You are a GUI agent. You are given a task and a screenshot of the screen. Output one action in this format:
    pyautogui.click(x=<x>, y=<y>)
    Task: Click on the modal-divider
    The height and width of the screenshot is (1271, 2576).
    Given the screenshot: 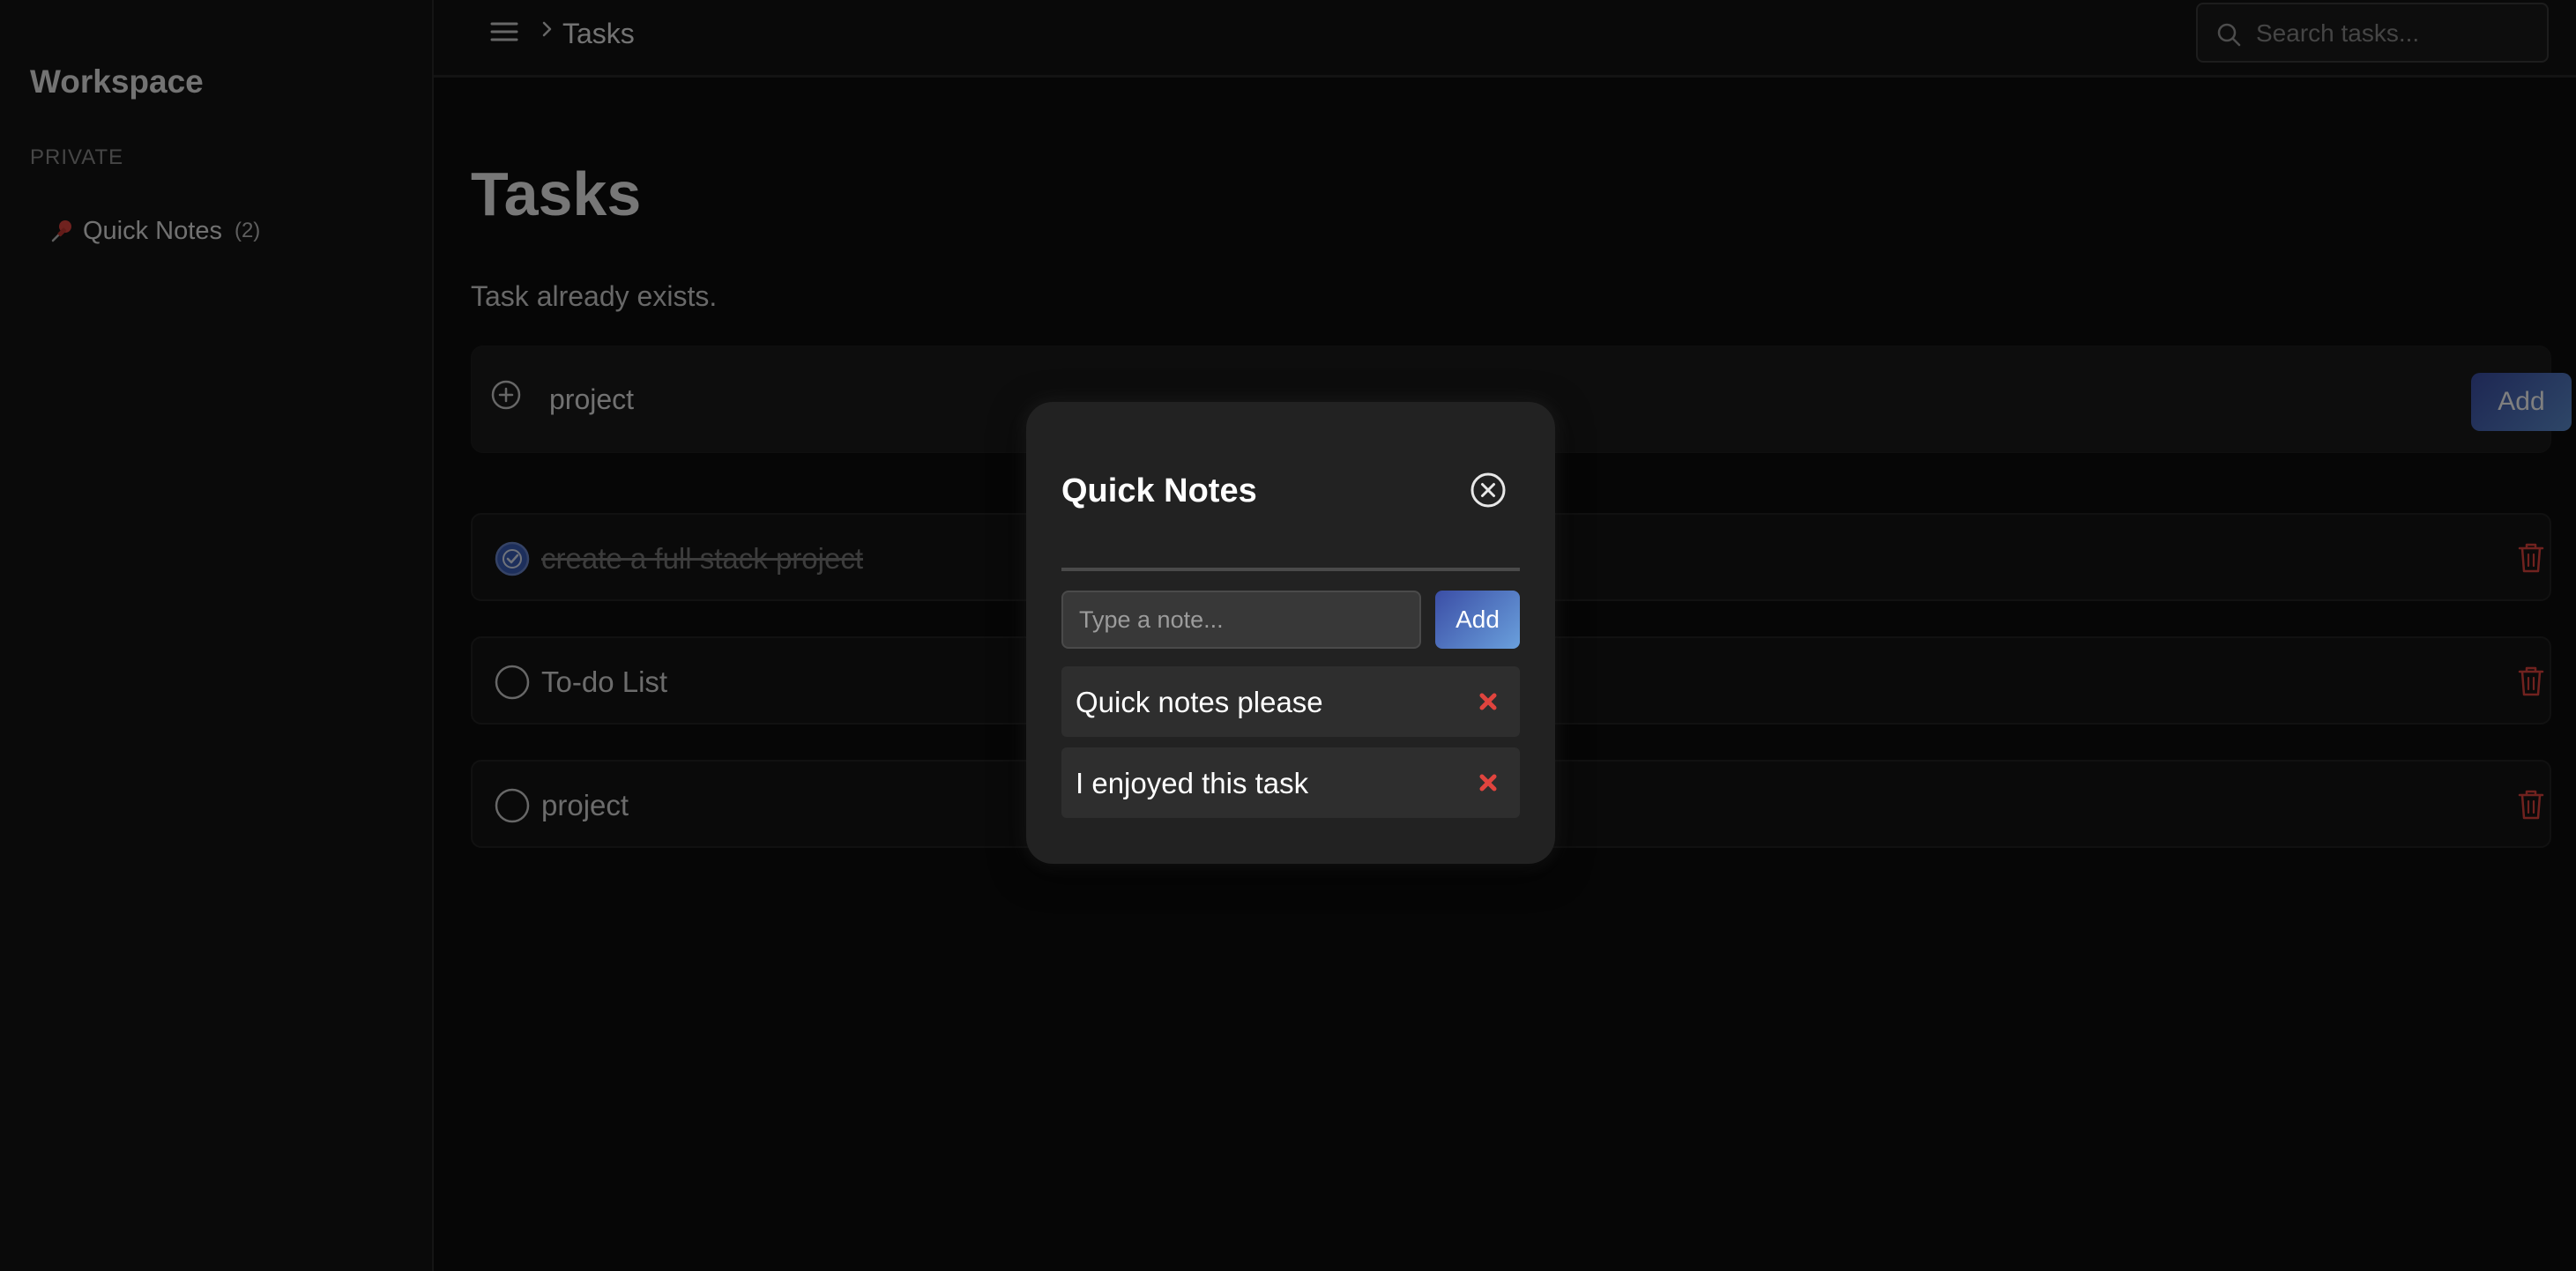 What is the action you would take?
    pyautogui.click(x=1290, y=569)
    